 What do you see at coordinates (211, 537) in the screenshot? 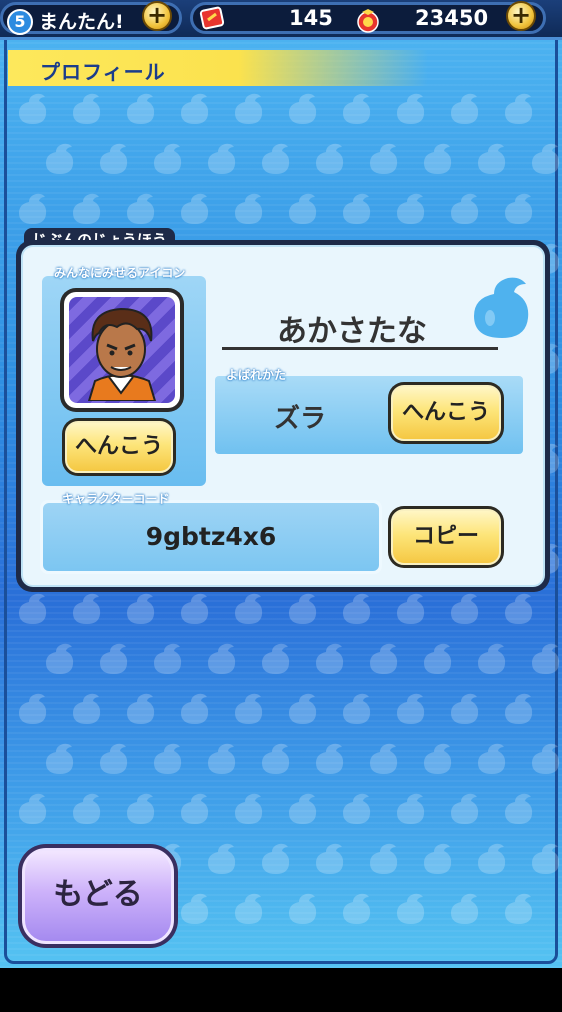
I see `character-code-box: 9gbtz4x6` at bounding box center [211, 537].